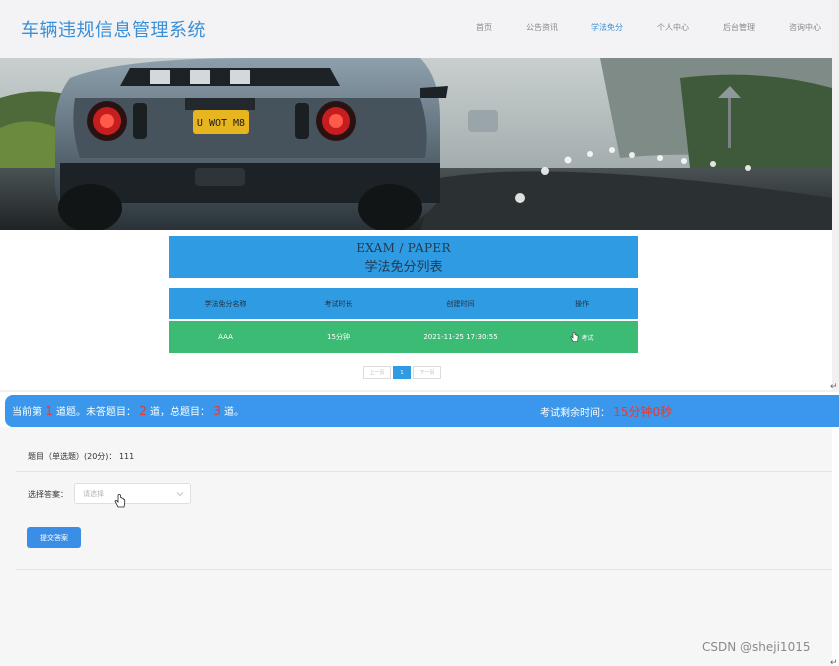 The image size is (839, 666). I want to click on exam-list-title-box: EXAM / PAPER 学法免分列表, so click(403, 257).